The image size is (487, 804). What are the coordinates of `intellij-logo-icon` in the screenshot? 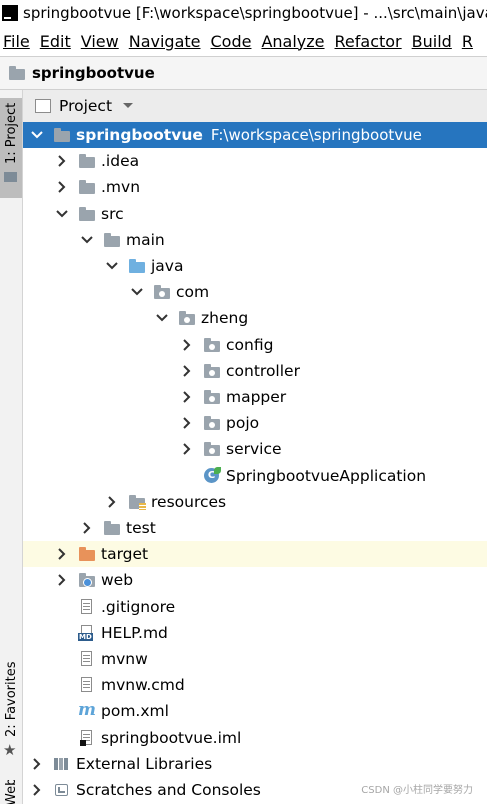 It's located at (10, 13).